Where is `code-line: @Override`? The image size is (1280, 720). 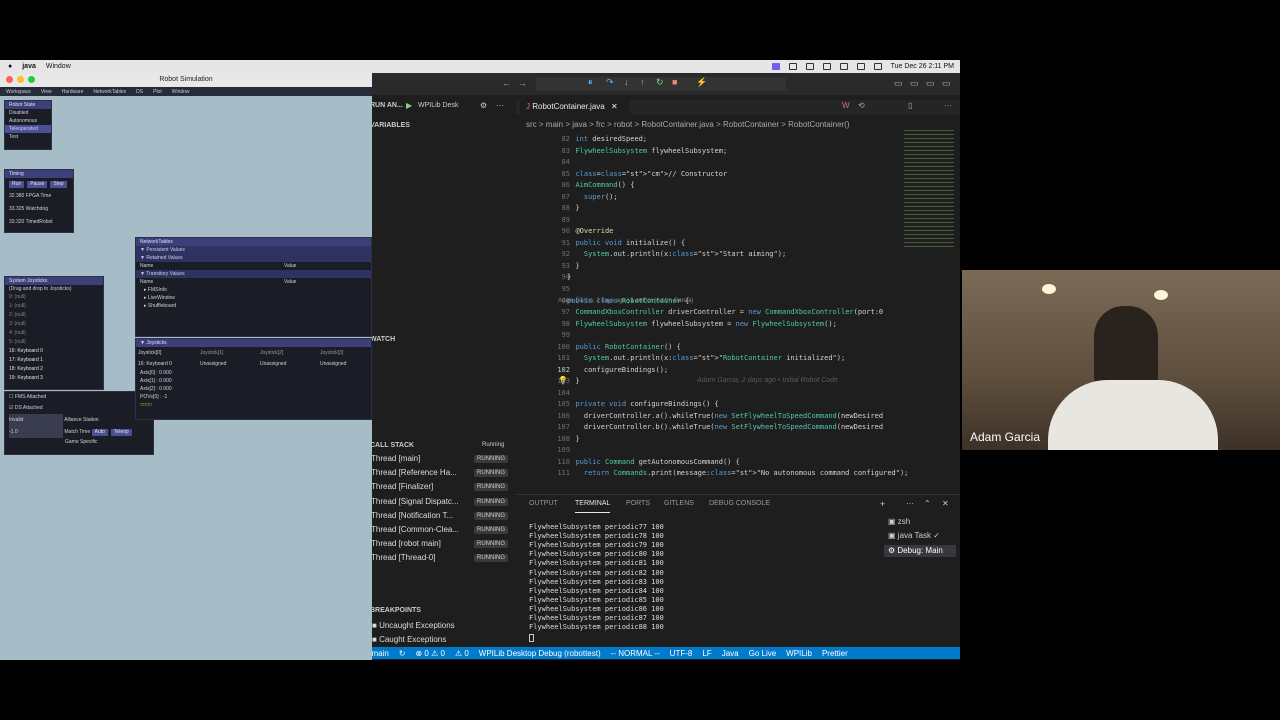 code-line: @Override is located at coordinates (590, 231).